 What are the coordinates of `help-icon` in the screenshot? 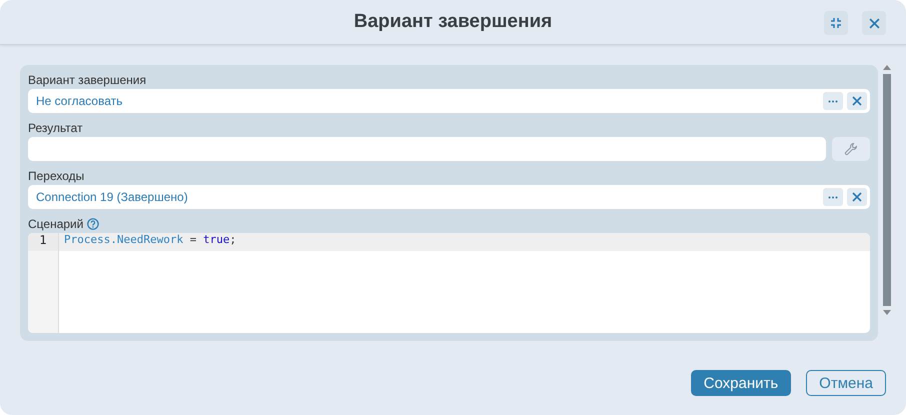 It's located at (93, 224).